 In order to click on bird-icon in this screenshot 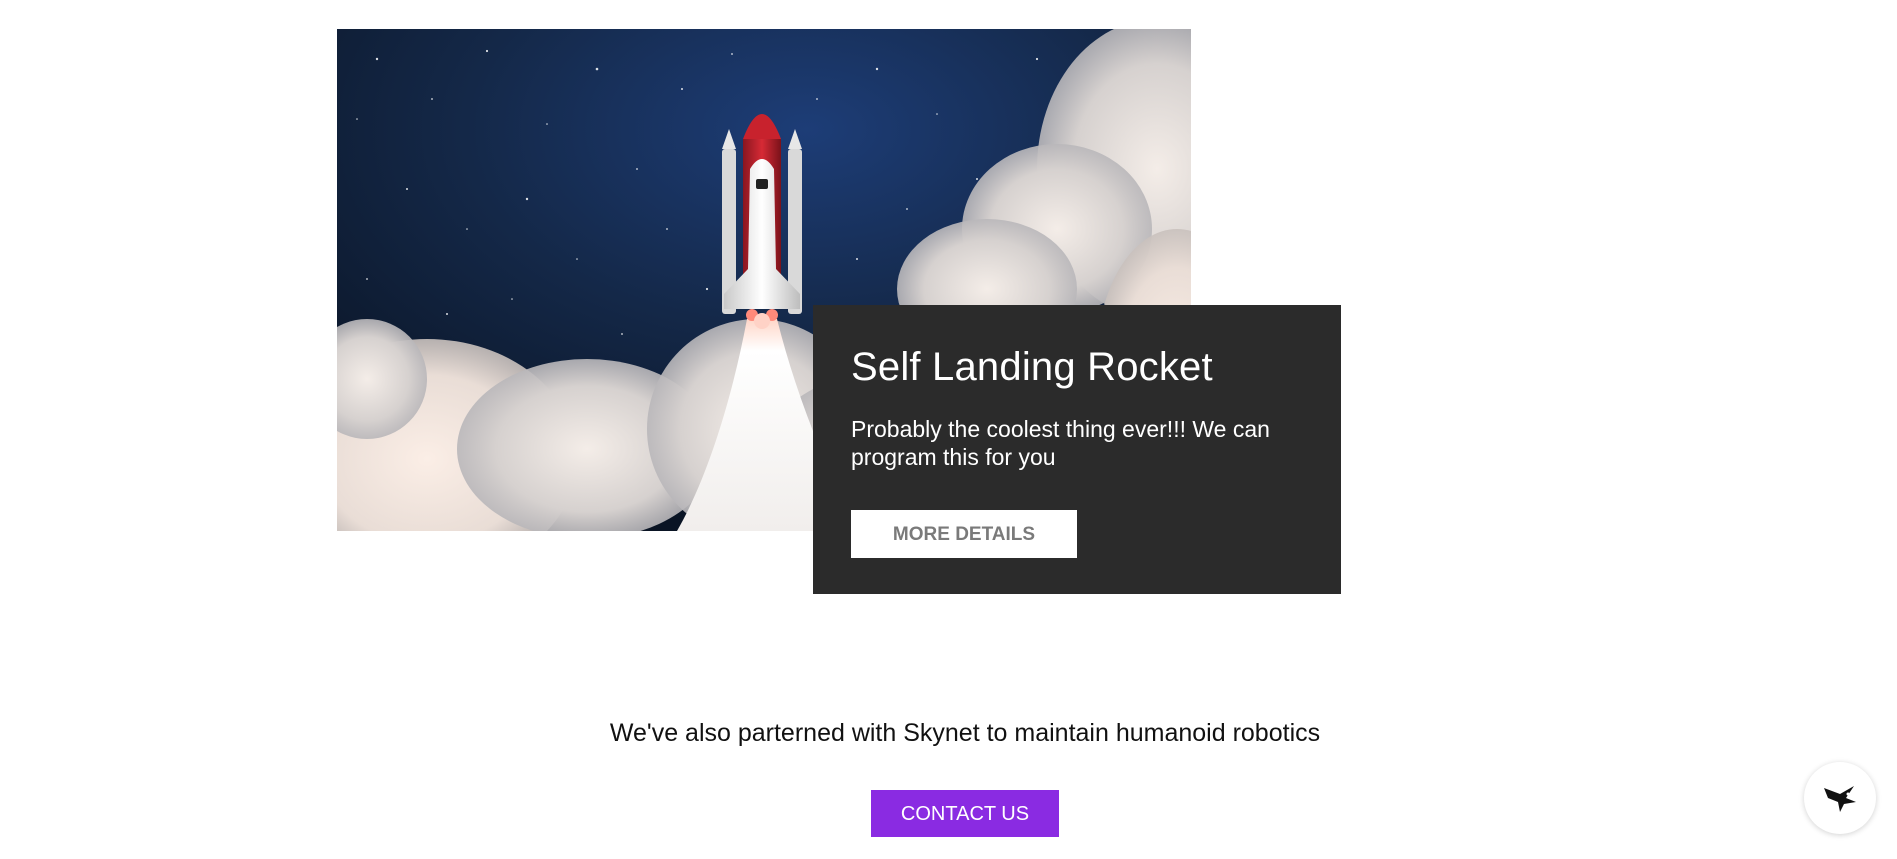, I will do `click(1840, 799)`.